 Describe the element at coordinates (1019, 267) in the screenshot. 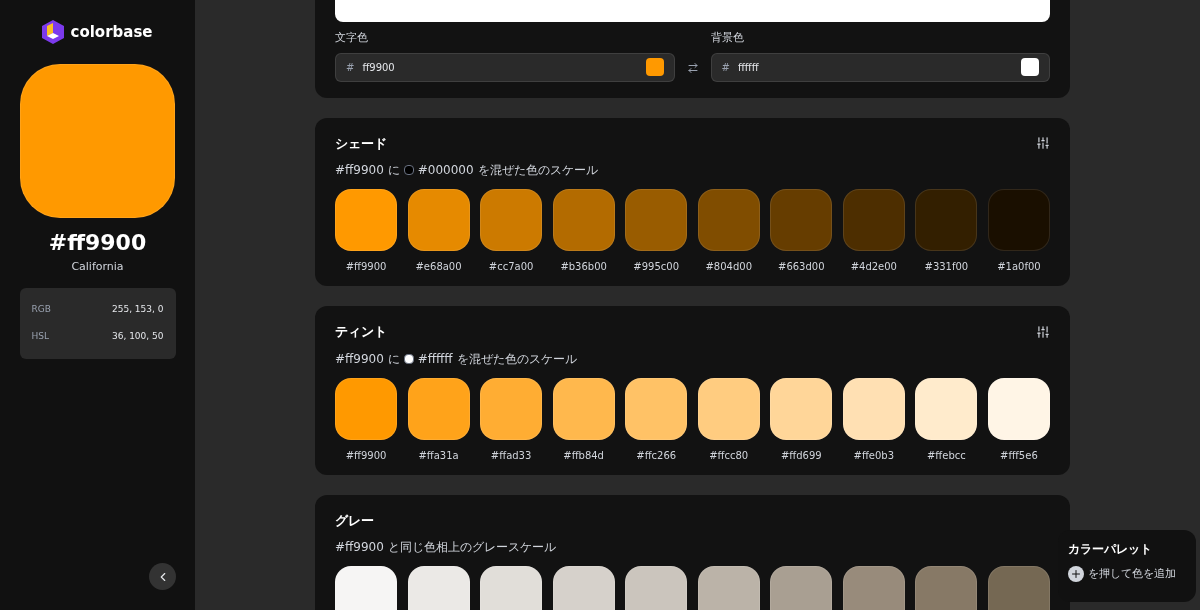

I see `swatch-hex-label: #1a0f00` at that location.